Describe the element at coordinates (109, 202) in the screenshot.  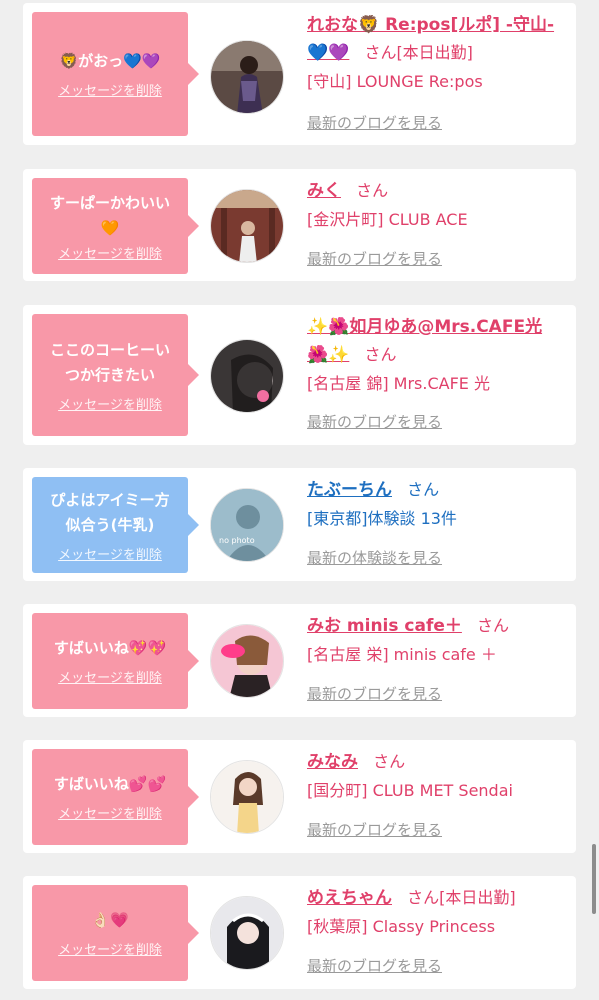
I see `message-text: すーぱーかわいい` at that location.